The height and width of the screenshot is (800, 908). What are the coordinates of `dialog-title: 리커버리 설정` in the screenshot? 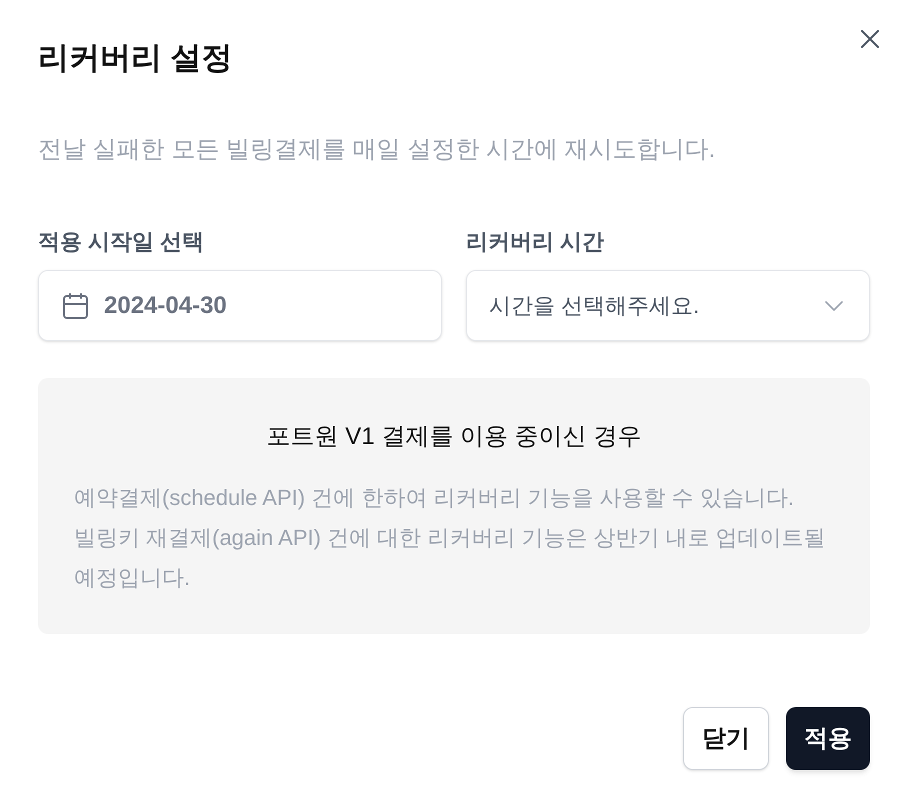 It's located at (135, 58).